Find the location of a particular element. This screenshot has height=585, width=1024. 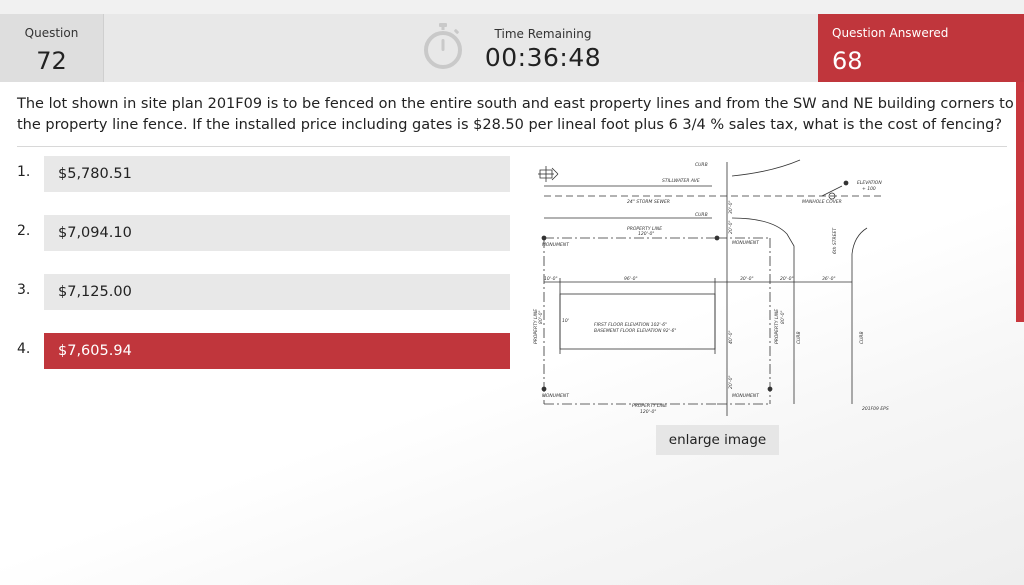

top-strip is located at coordinates (512, 7).